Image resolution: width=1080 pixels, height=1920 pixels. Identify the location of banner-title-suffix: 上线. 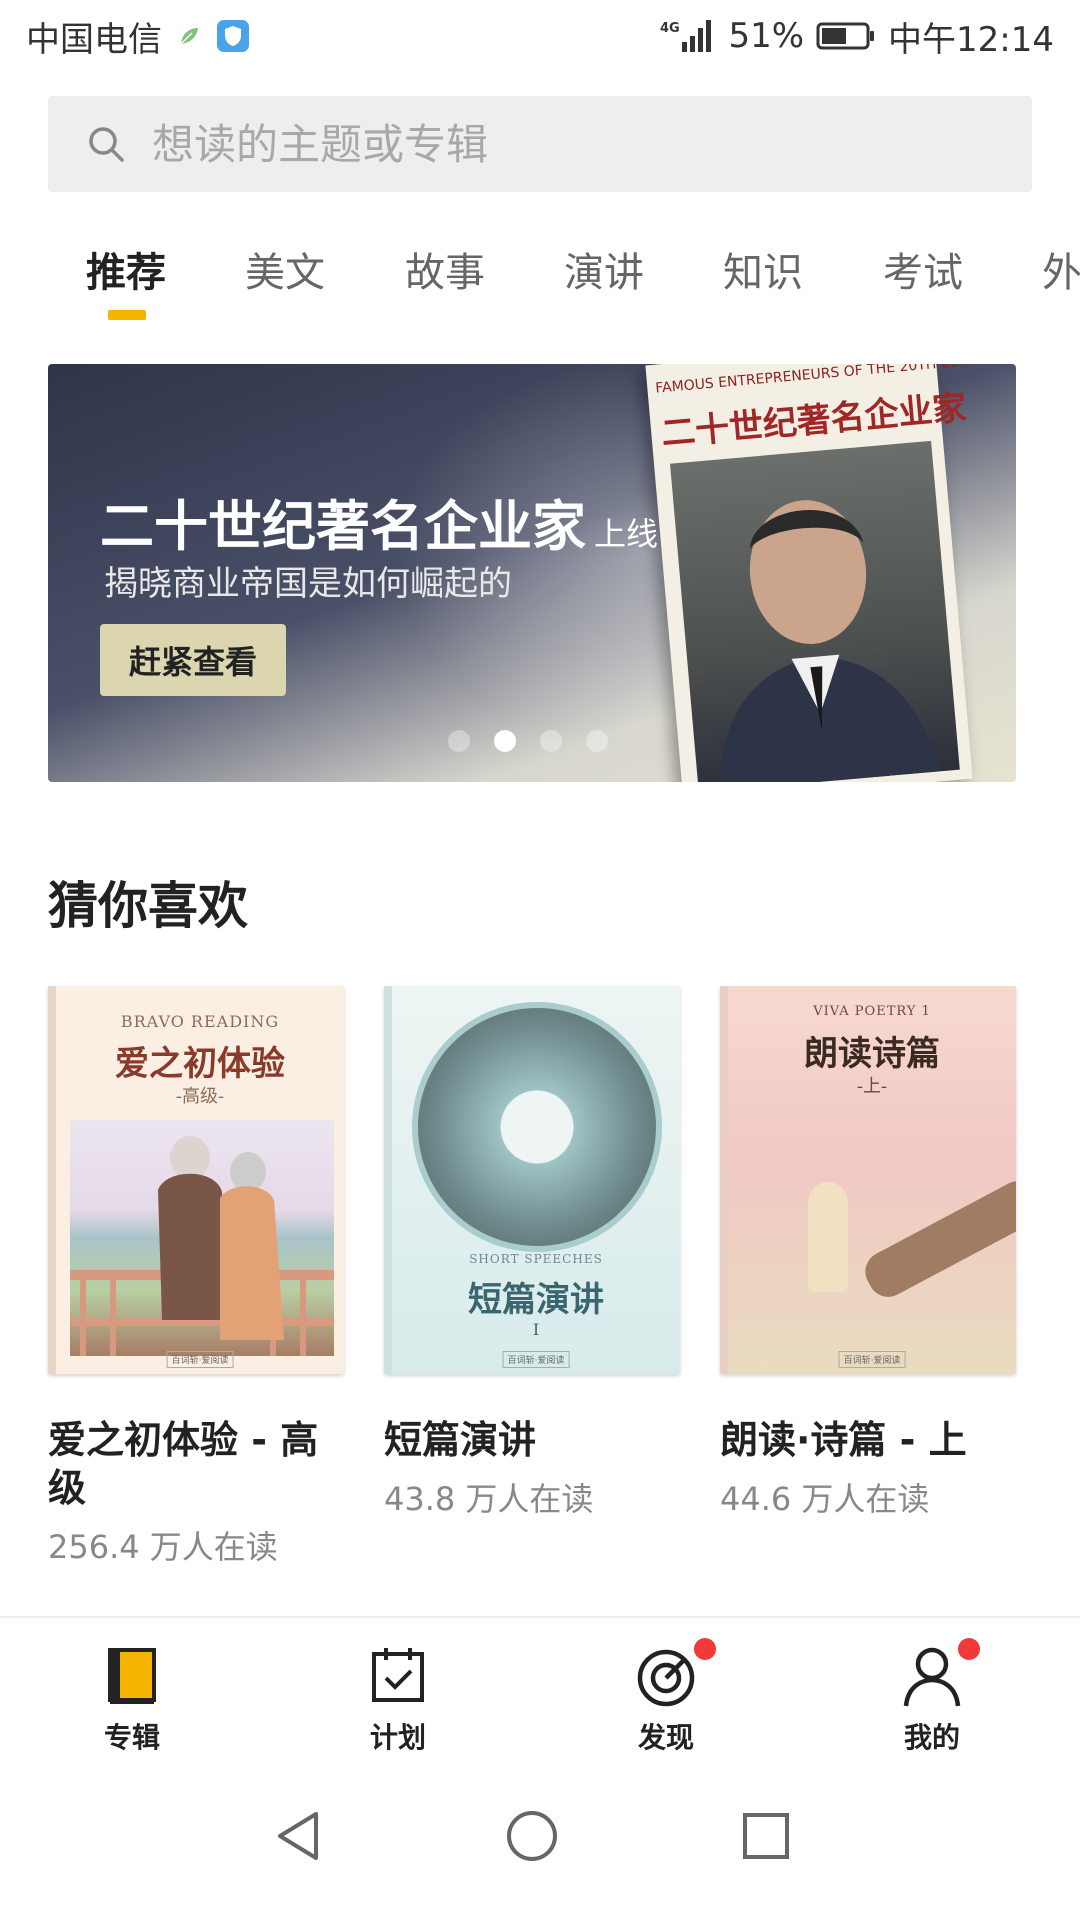
(626, 534).